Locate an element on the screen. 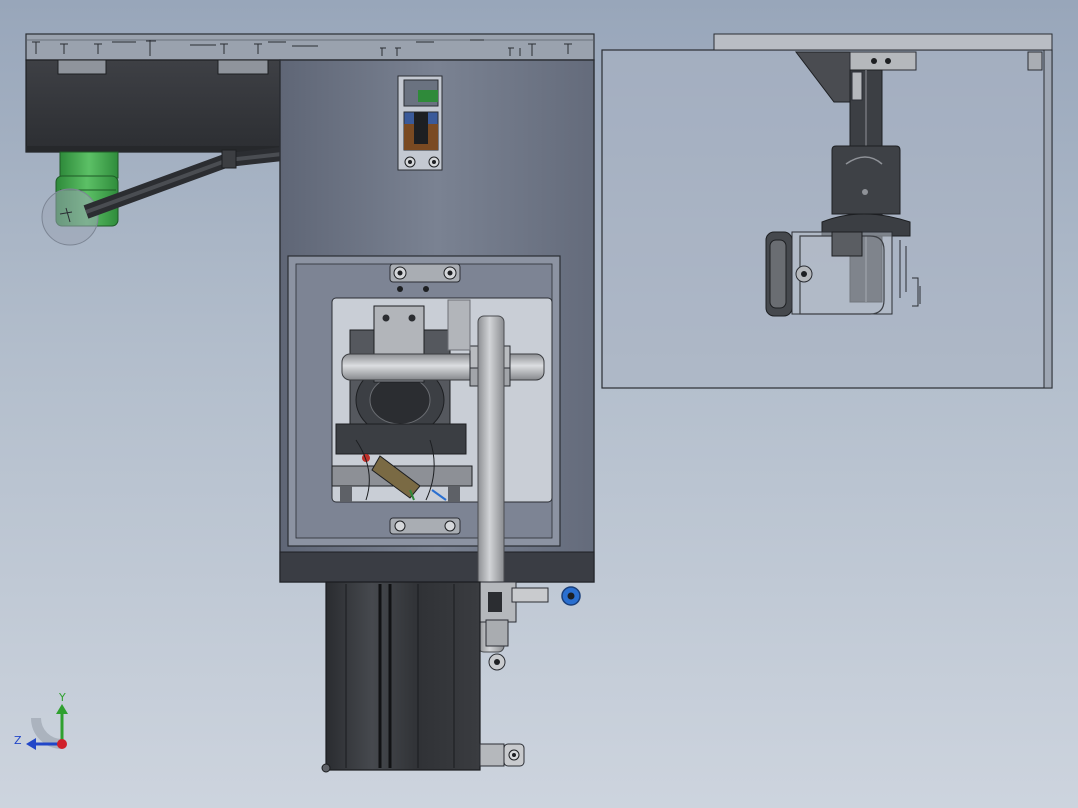 The width and height of the screenshot is (1078, 808). triad-y-label: Y is located at coordinates (62, 697).